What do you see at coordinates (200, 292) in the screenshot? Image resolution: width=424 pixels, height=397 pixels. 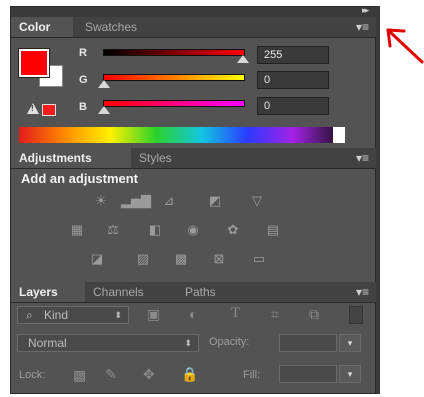 I see `tab-paths: Paths` at bounding box center [200, 292].